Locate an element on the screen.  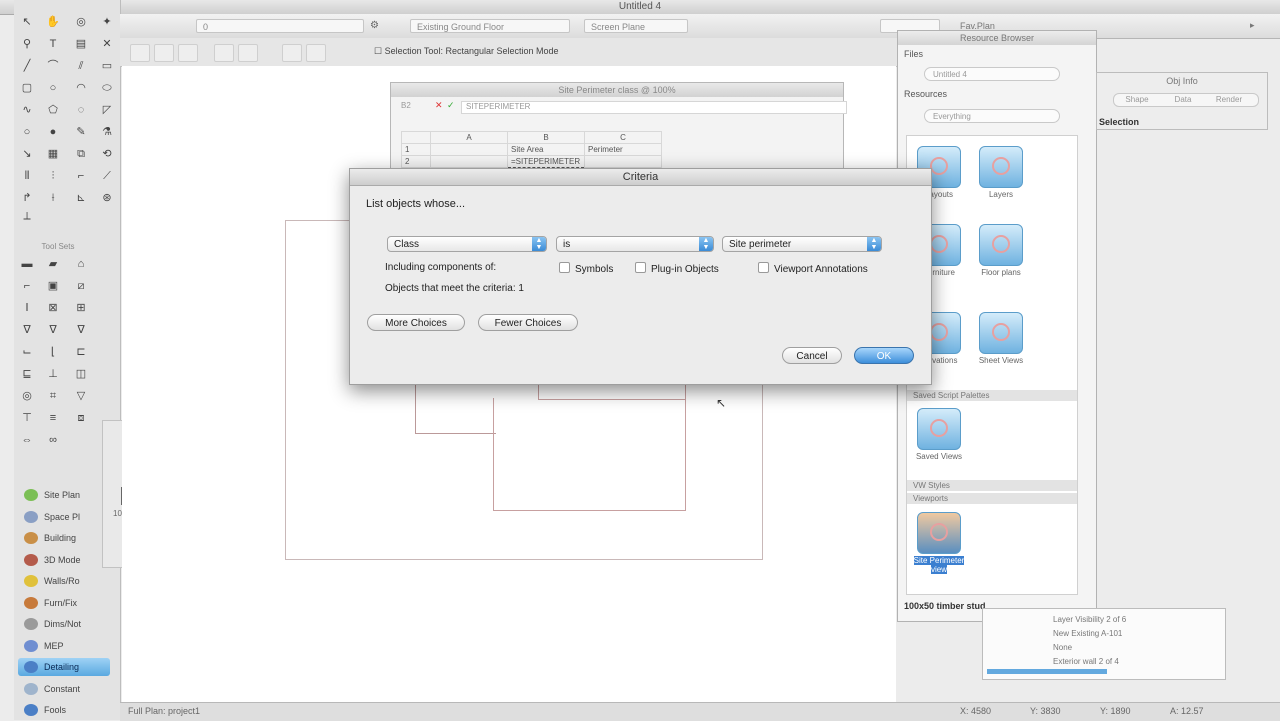
folder-item: Layers is located at coordinates (1001, 172).